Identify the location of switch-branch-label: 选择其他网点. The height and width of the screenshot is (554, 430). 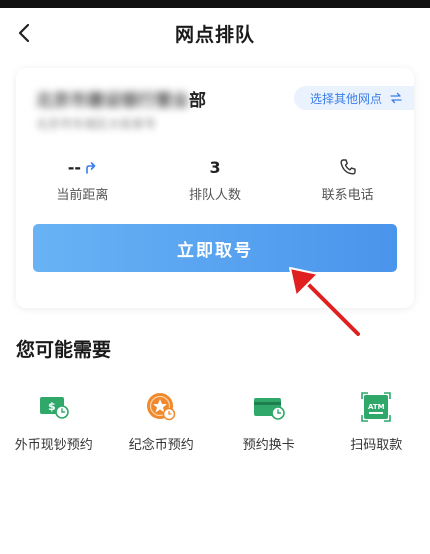
(345, 98).